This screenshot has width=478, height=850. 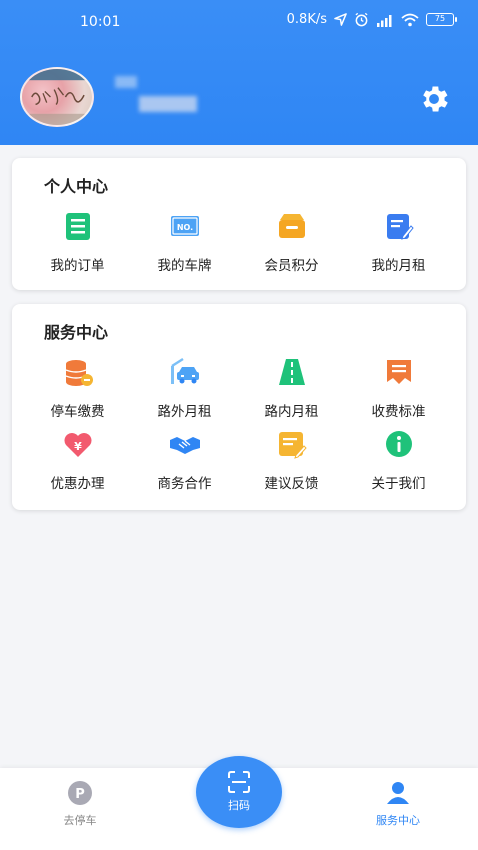 What do you see at coordinates (184, 266) in the screenshot?
I see `my-plates-label: 我的车牌` at bounding box center [184, 266].